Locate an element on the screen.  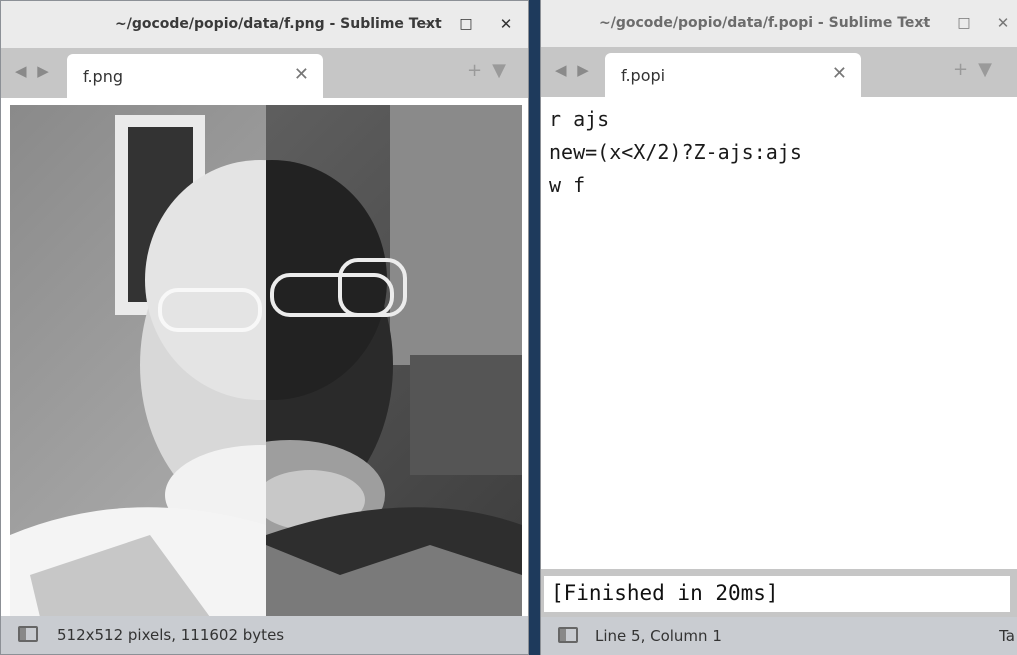
cursor-position: Line 5, Column 1 is located at coordinates (658, 636).